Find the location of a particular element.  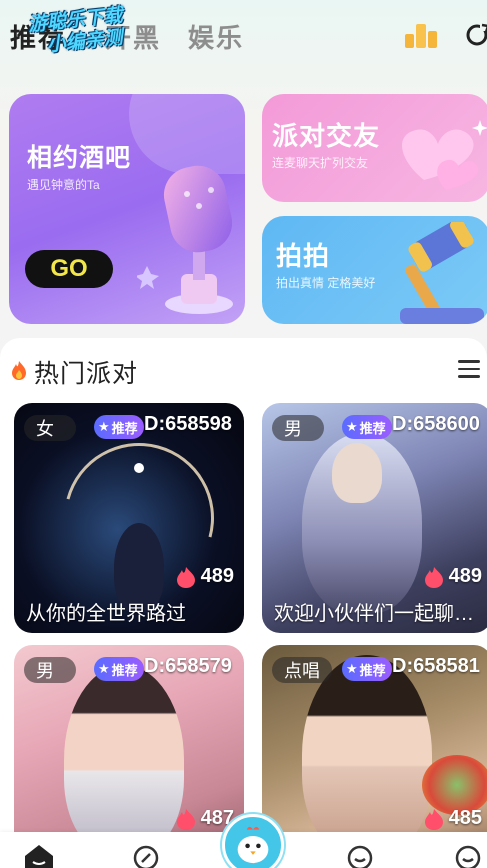

party-friends-card: 派对交友 连麦聊天扩列交友 is located at coordinates (374, 148).